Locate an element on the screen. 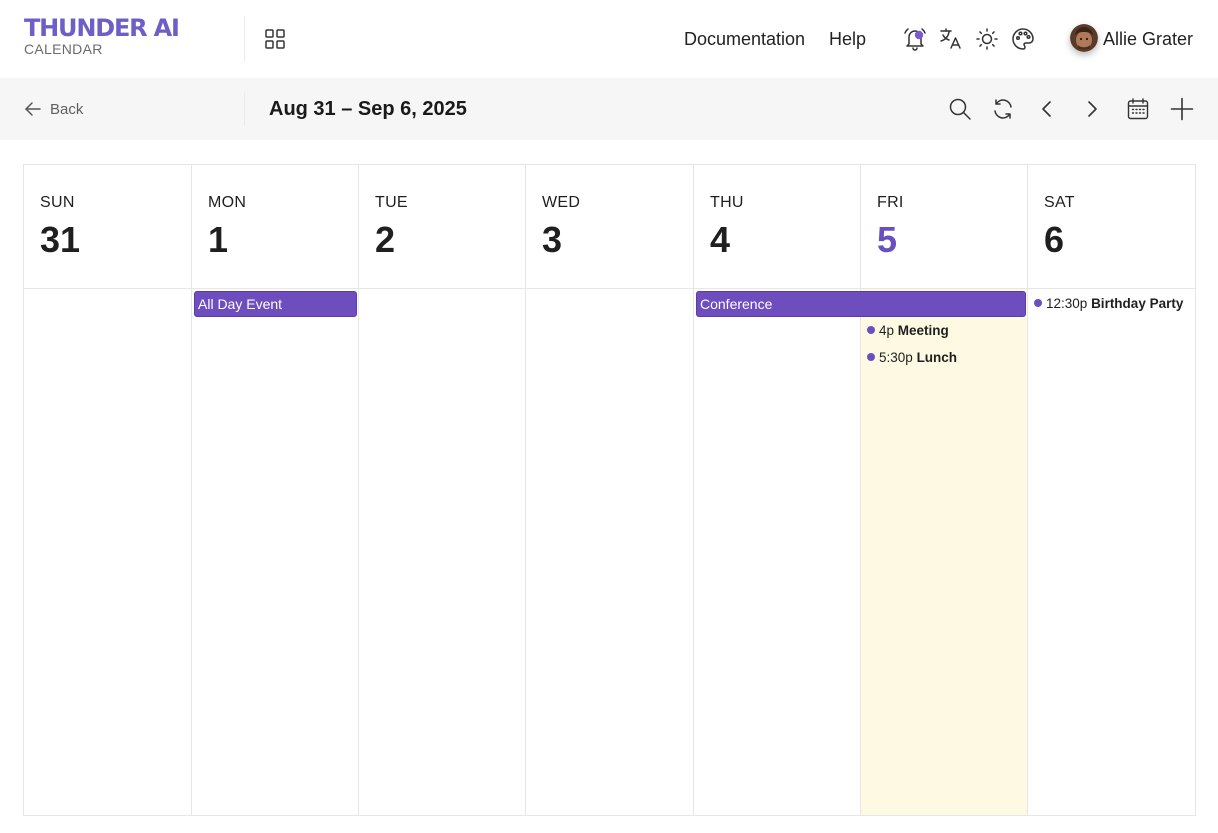 The image size is (1218, 833). back-label: Back is located at coordinates (67, 109).